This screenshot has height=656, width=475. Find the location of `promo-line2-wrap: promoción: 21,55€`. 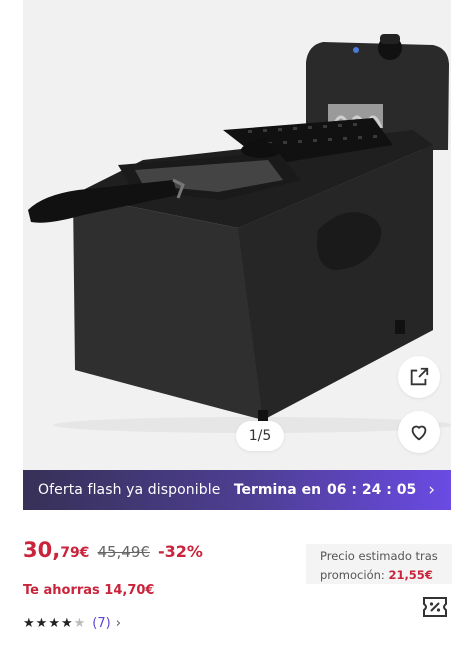

promo-line2-wrap: promoción: 21,55€ is located at coordinates (382, 575).